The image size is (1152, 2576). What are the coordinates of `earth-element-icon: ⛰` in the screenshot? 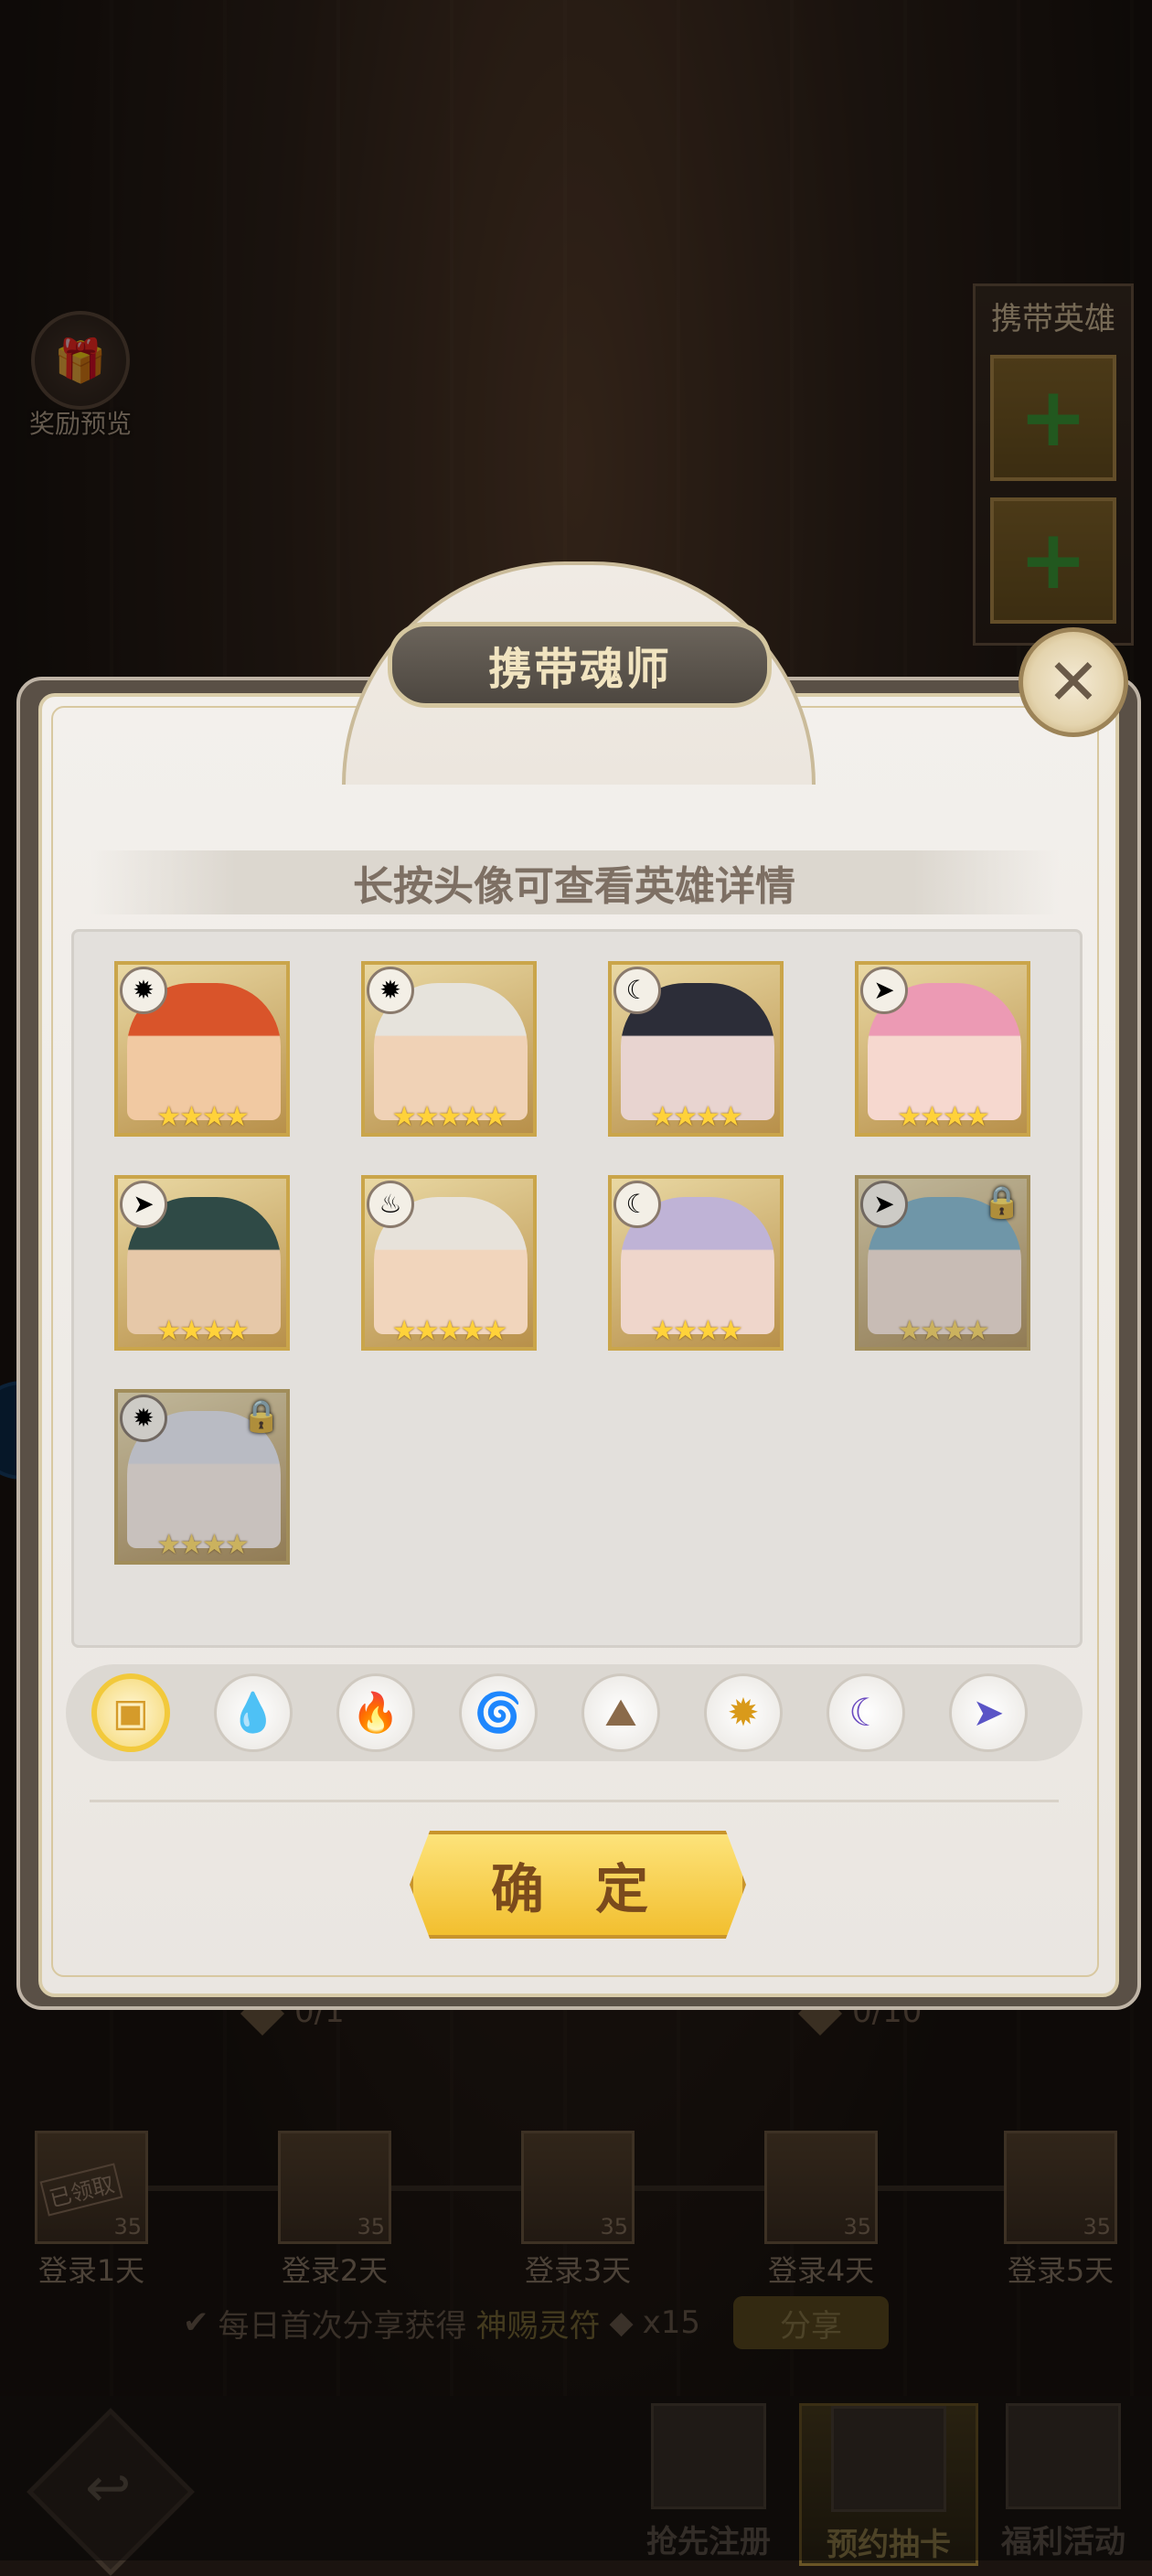 It's located at (620, 1712).